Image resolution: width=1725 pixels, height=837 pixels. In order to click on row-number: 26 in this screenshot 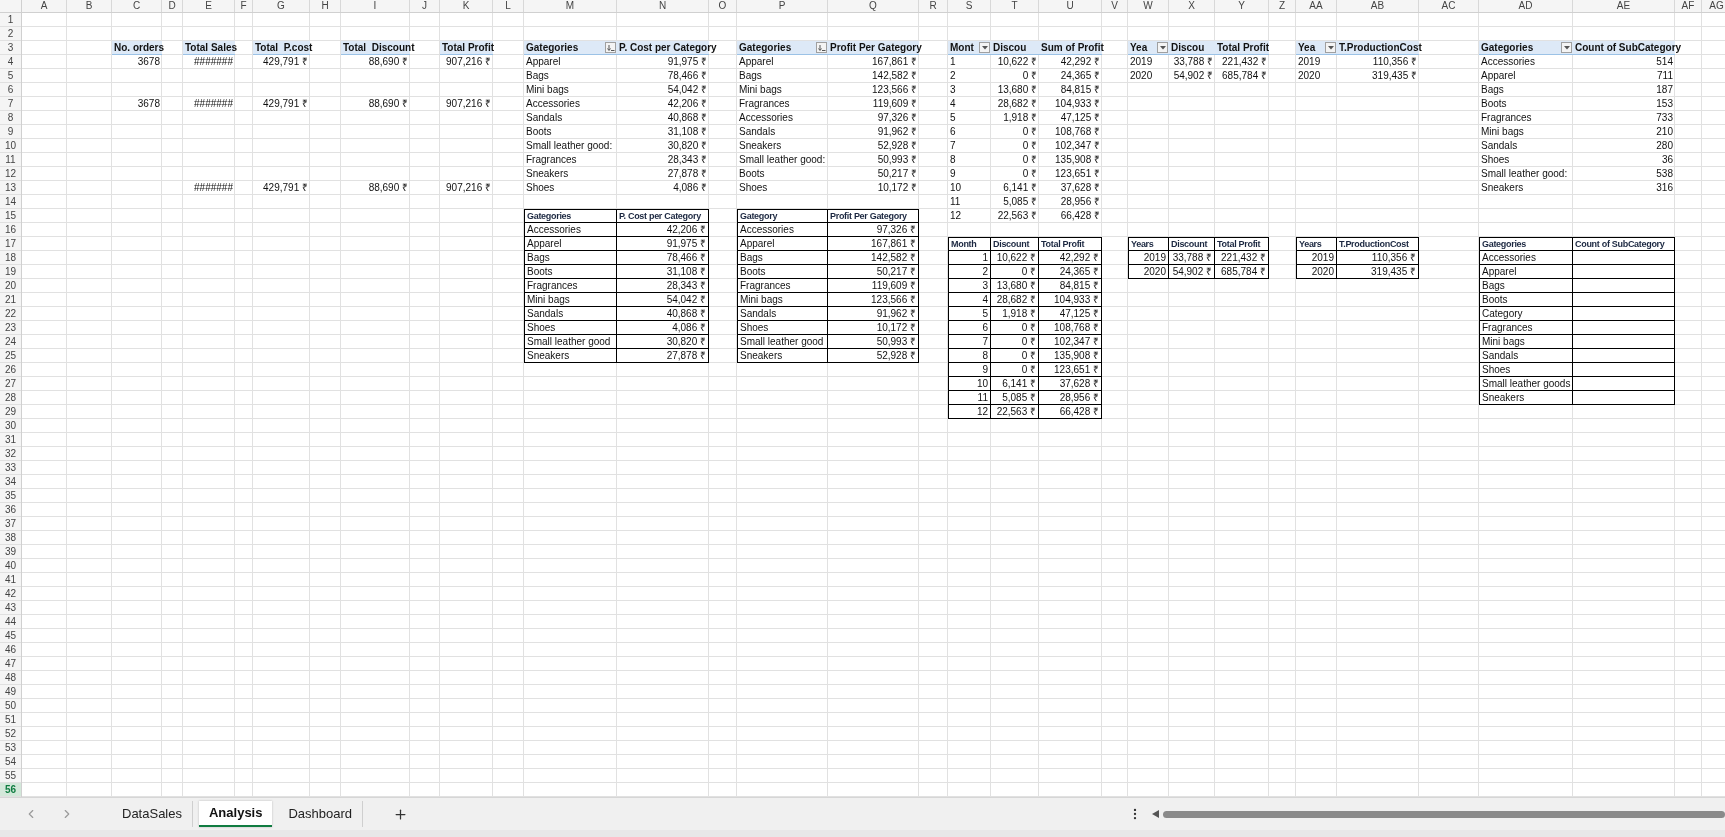, I will do `click(10, 370)`.